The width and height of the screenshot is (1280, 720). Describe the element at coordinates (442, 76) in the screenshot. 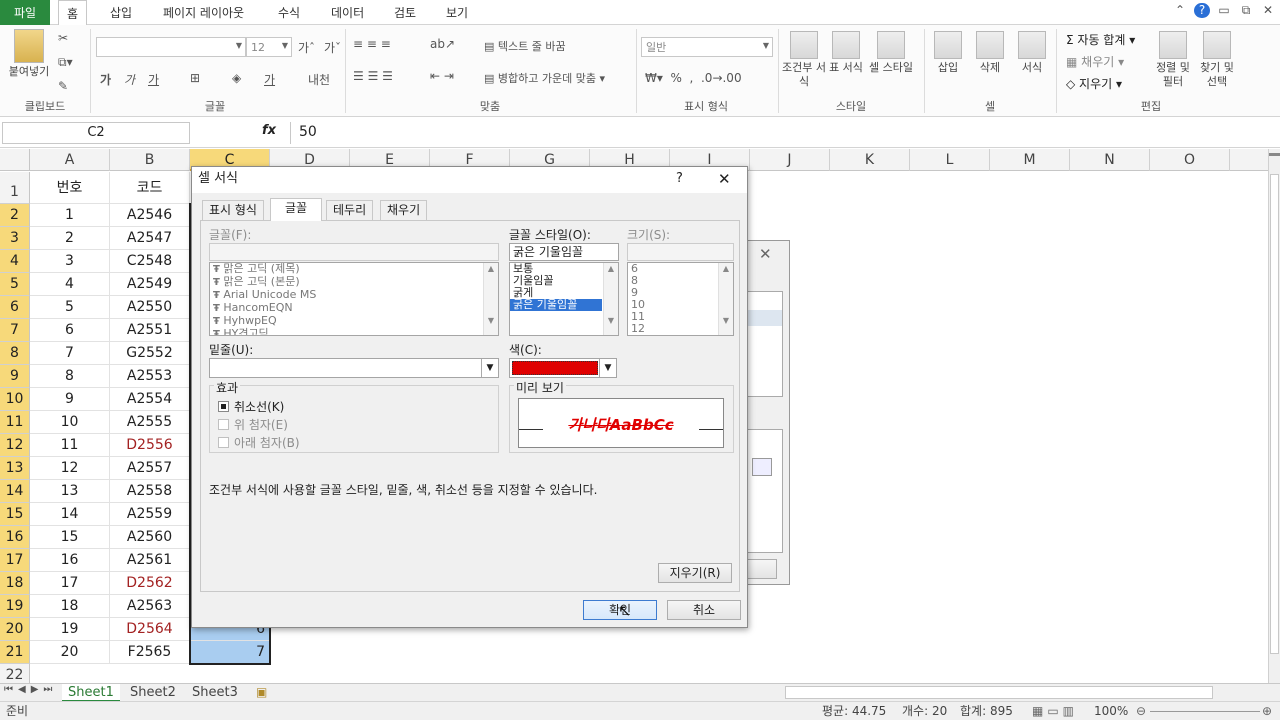

I see `indent-icon: ⇤ ⇥` at that location.